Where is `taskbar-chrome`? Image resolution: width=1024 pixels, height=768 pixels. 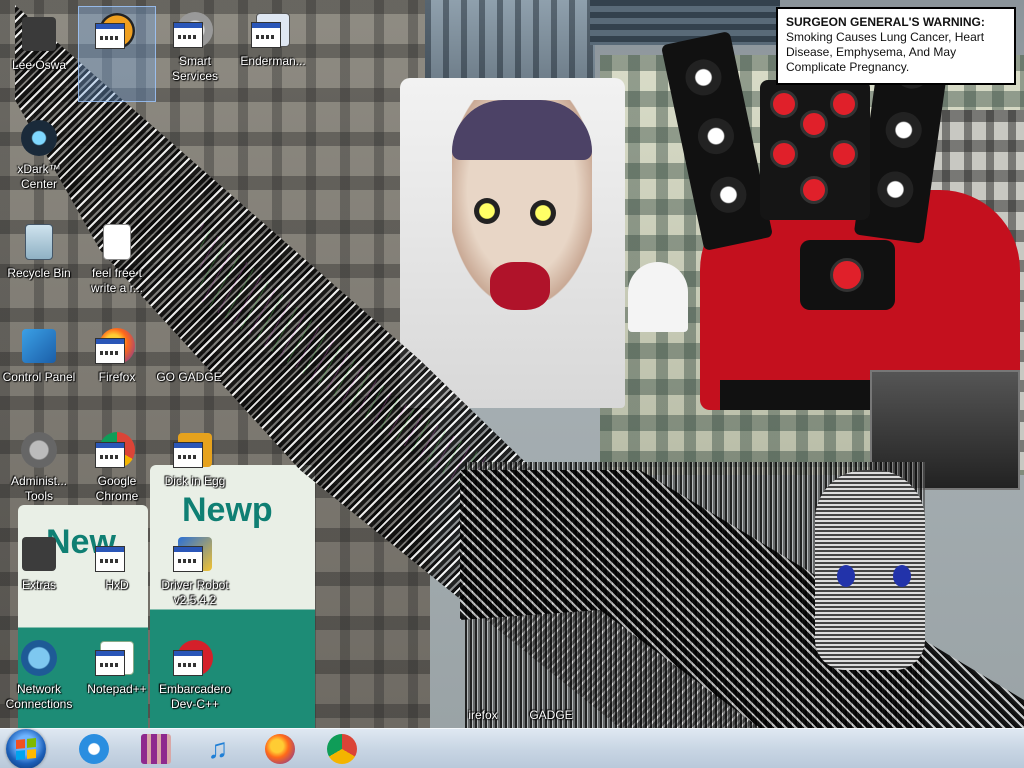
taskbar-chrome is located at coordinates (342, 749).